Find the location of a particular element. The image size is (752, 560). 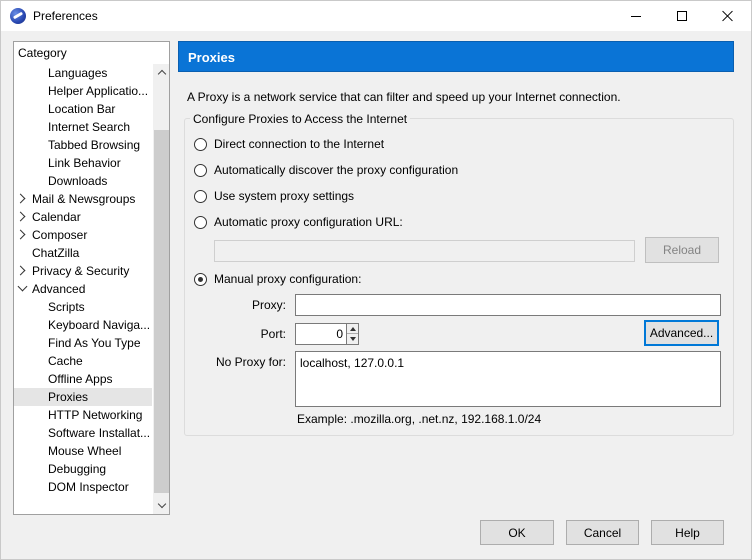

triangle-up-icon is located at coordinates (352, 328).